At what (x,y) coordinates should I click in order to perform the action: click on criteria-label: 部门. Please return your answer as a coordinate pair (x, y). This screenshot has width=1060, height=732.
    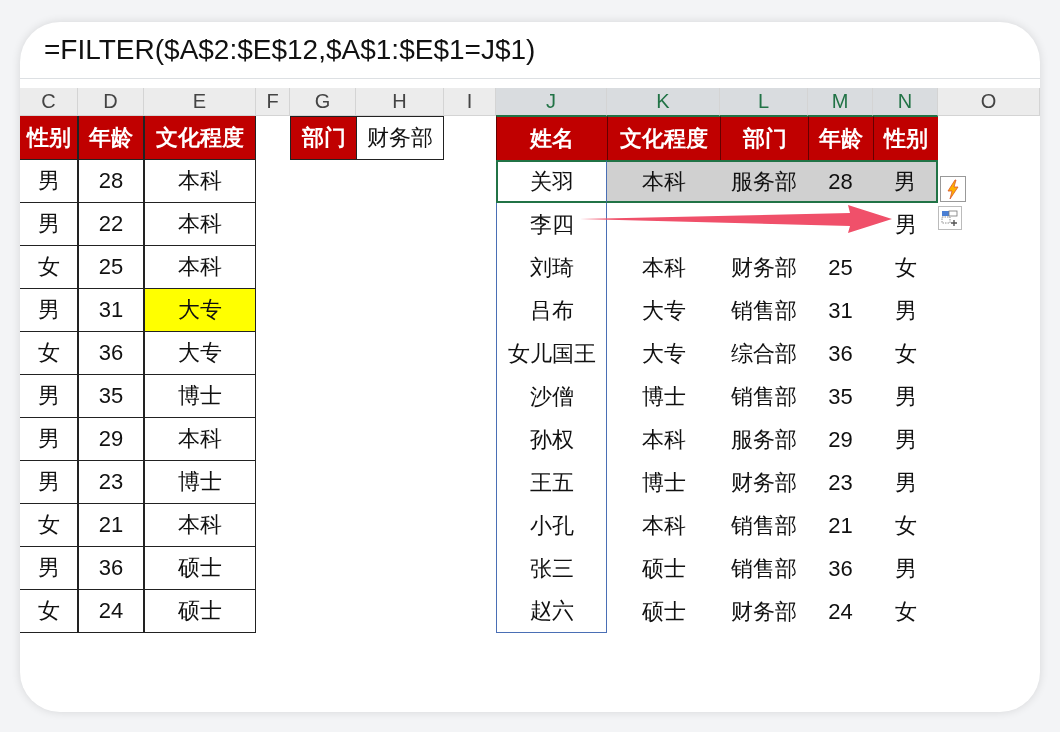
    Looking at the image, I should click on (323, 138).